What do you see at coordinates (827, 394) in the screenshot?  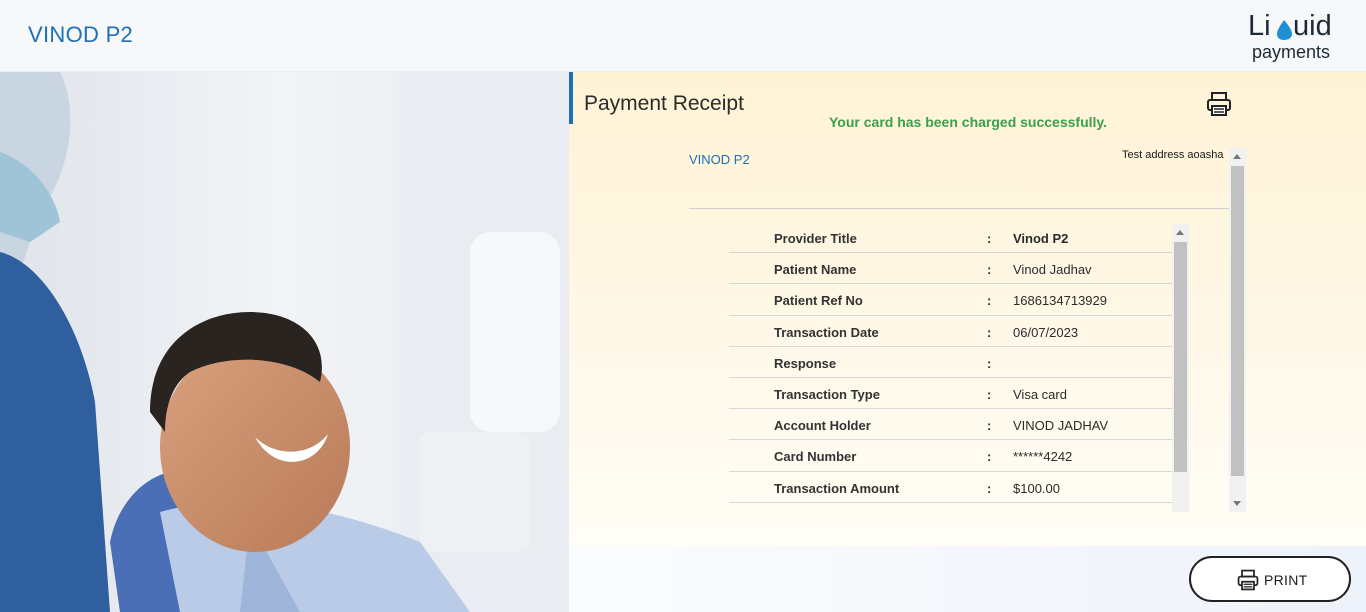 I see `detail-label: Transaction Type` at bounding box center [827, 394].